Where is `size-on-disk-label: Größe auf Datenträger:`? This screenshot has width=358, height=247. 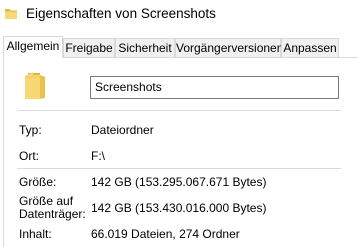
size-on-disk-label: Größe auf Datenträger: is located at coordinates (52, 207).